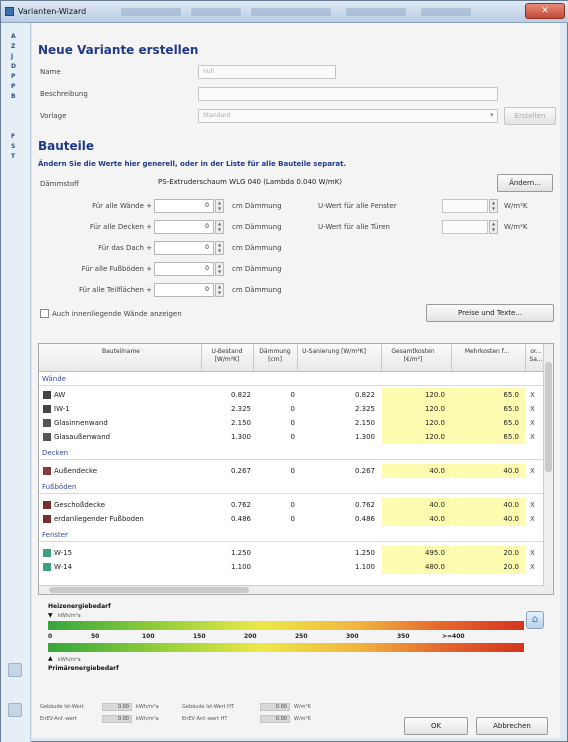  Describe the element at coordinates (535, 620) in the screenshot. I see `building-icon: ⌂` at that location.